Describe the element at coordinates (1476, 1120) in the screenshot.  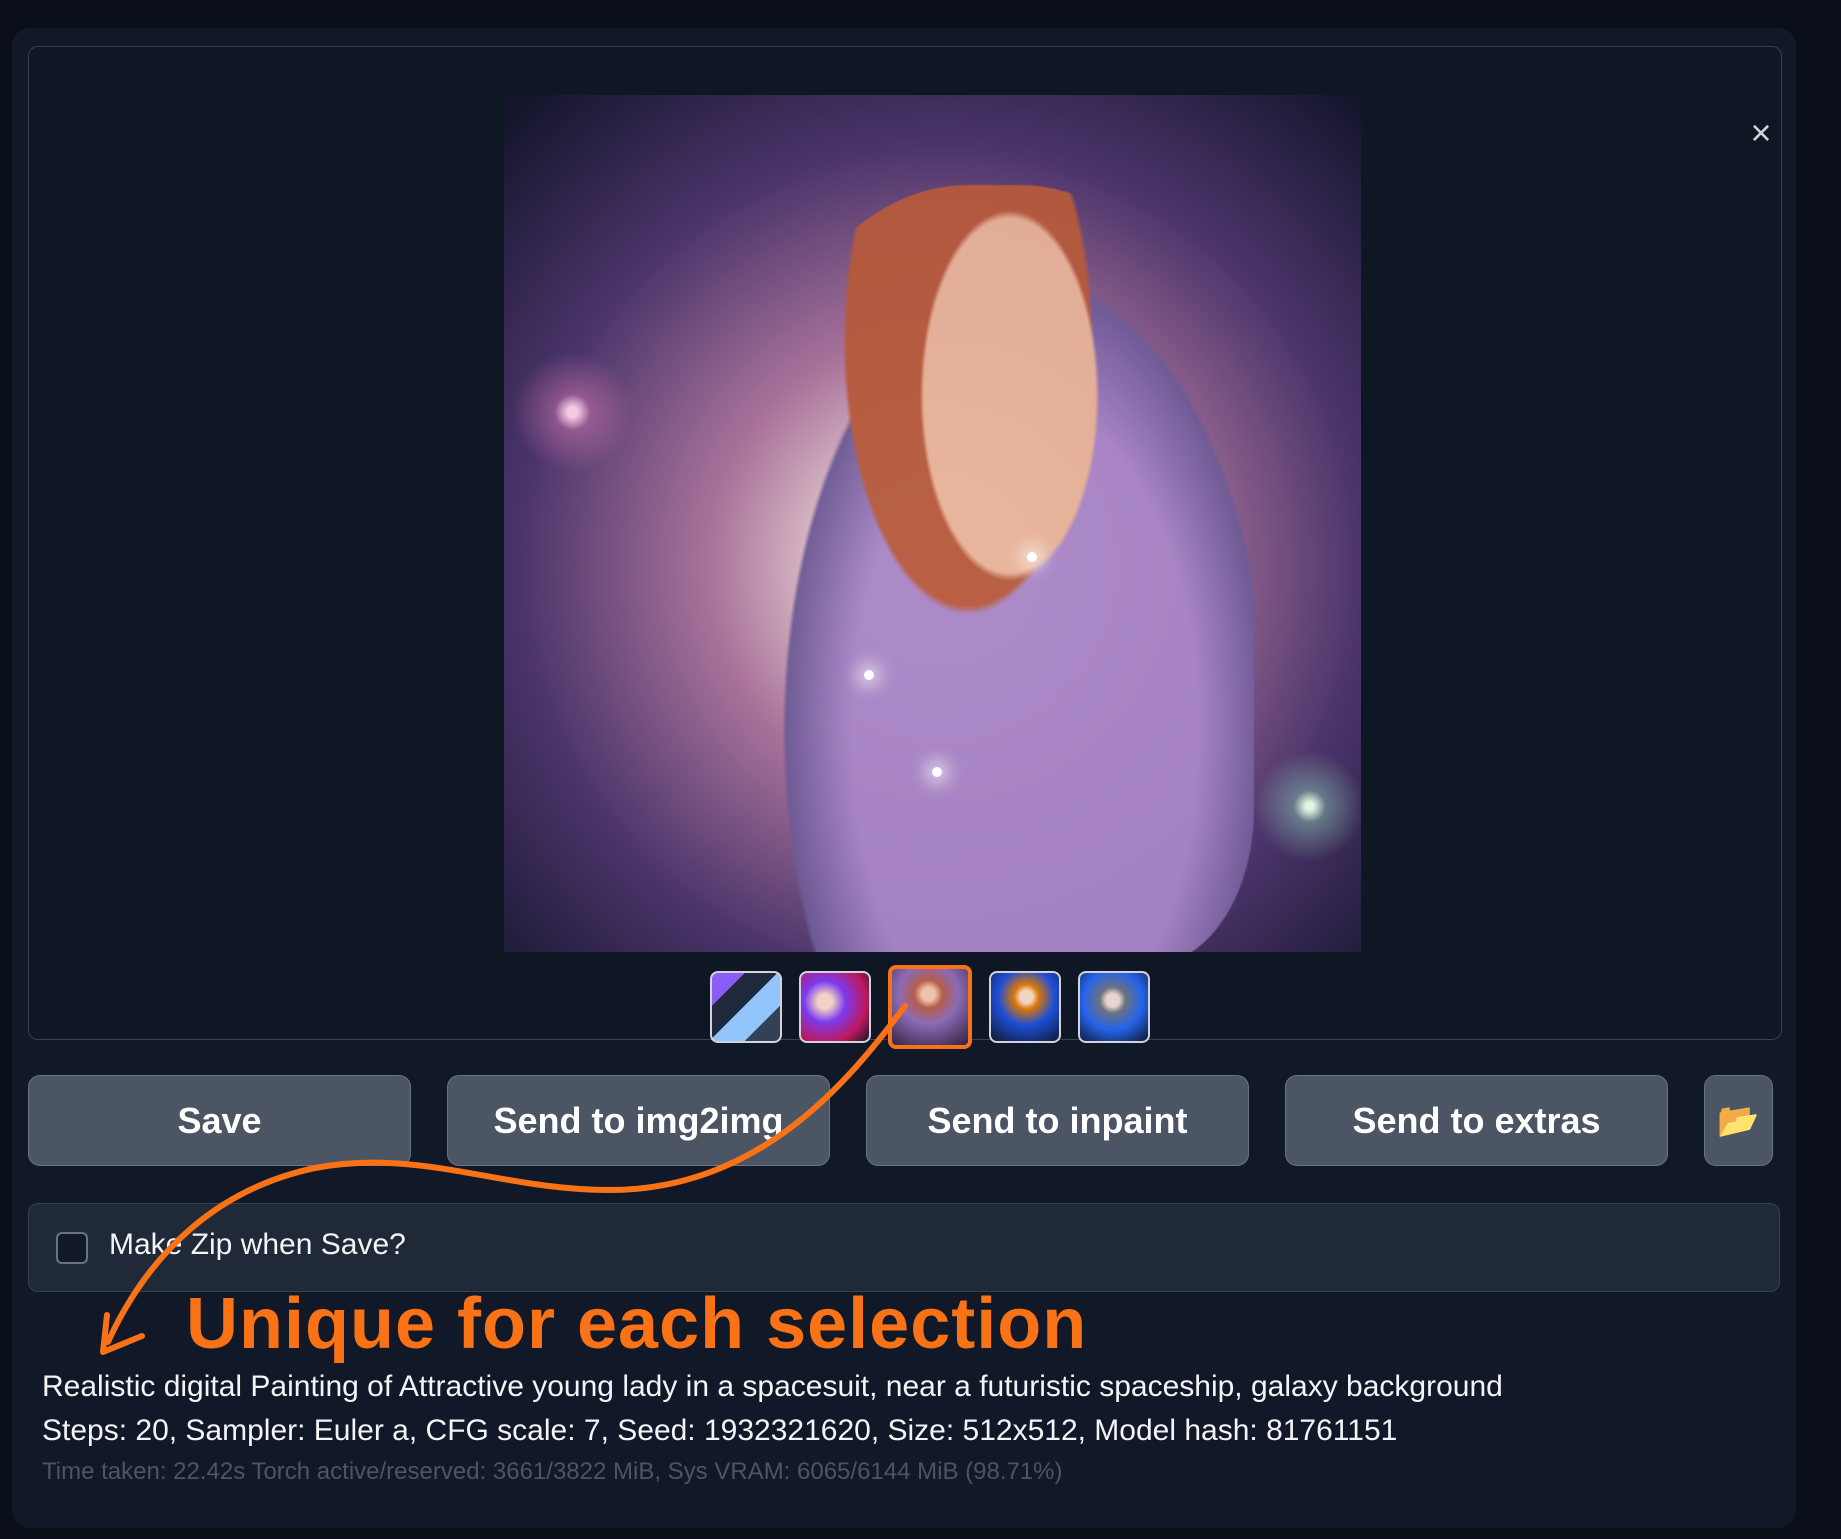
I see `send-to-extras-button: Send to extras` at that location.